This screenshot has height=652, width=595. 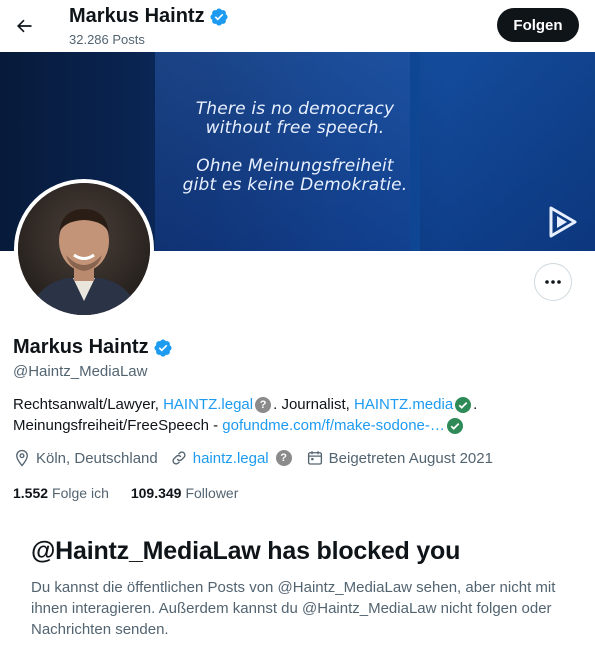 What do you see at coordinates (84, 249) in the screenshot?
I see `avatar` at bounding box center [84, 249].